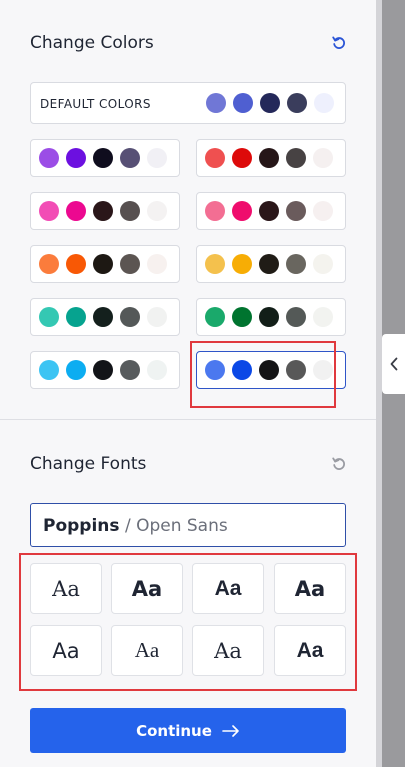 The height and width of the screenshot is (767, 405). I want to click on annotation-highlight-palette, so click(263, 374).